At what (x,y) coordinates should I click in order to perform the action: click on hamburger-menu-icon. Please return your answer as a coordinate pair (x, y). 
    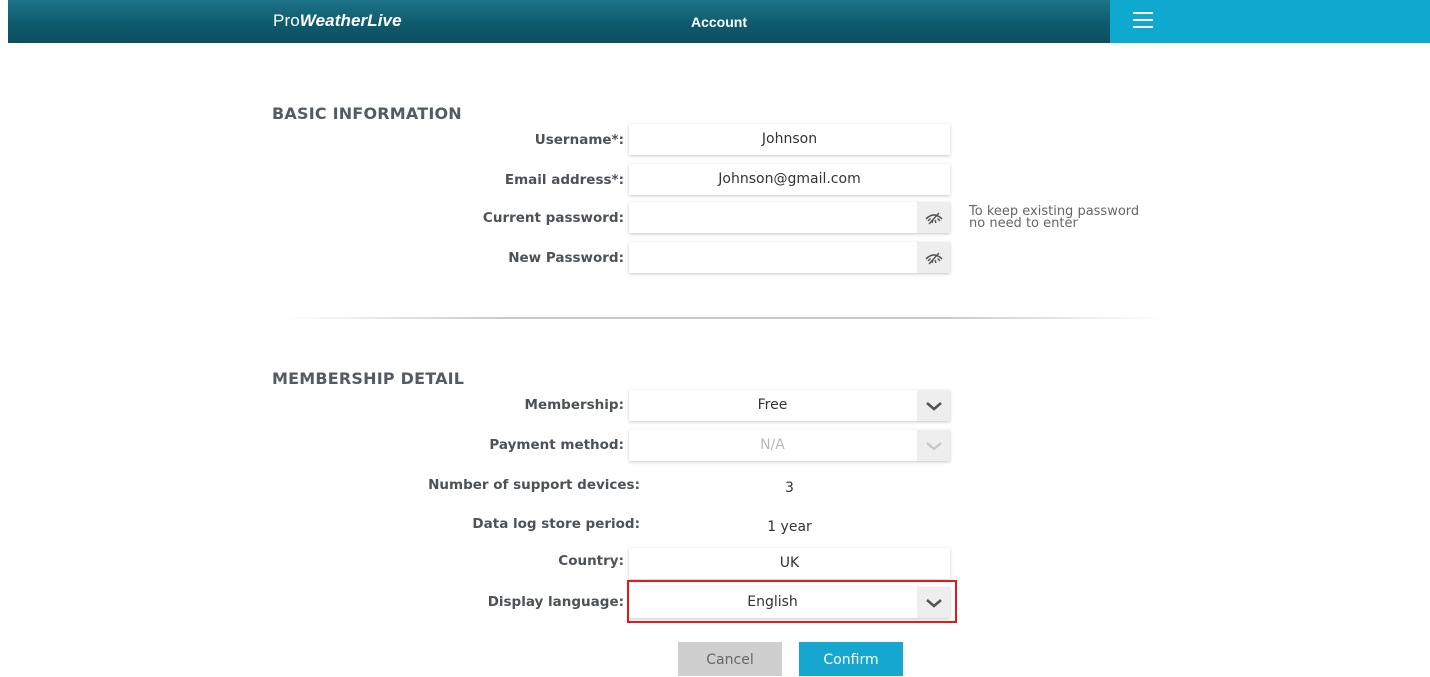
    Looking at the image, I should click on (1143, 20).